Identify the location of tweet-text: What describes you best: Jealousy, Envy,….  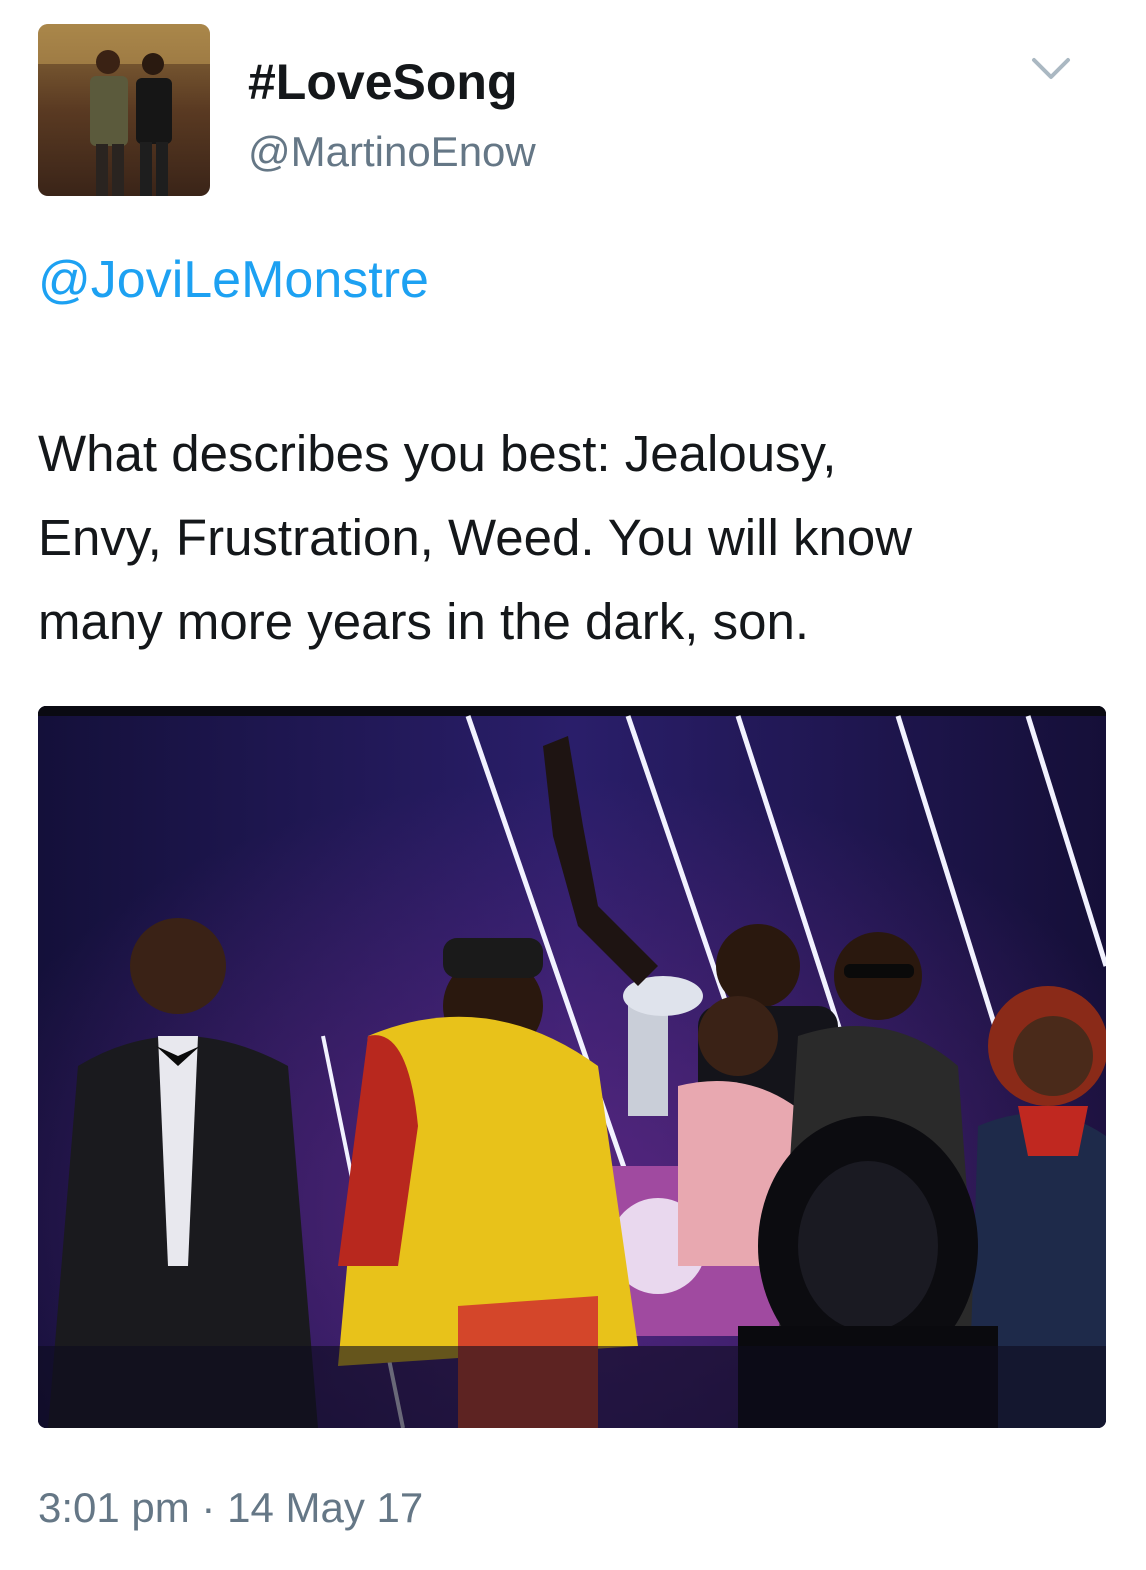
(475, 537).